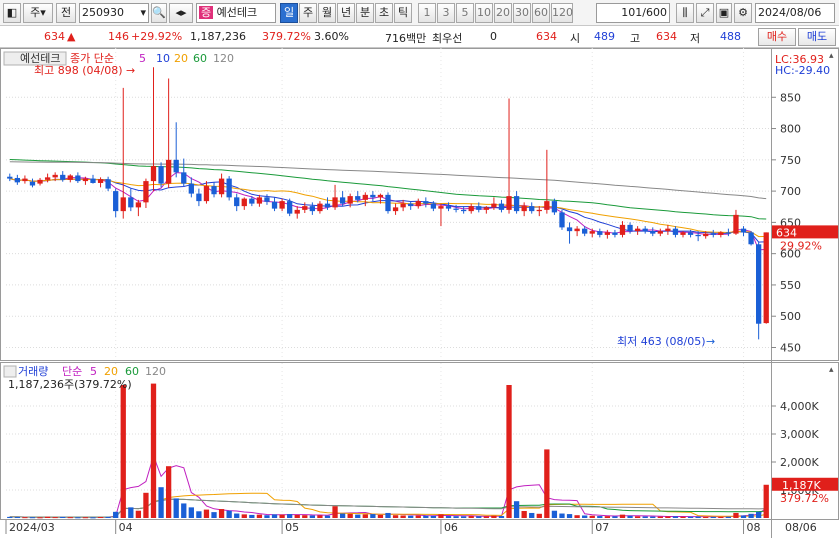 The width and height of the screenshot is (839, 540). What do you see at coordinates (484, 13) in the screenshot?
I see `tab-interval-3: 10` at bounding box center [484, 13].